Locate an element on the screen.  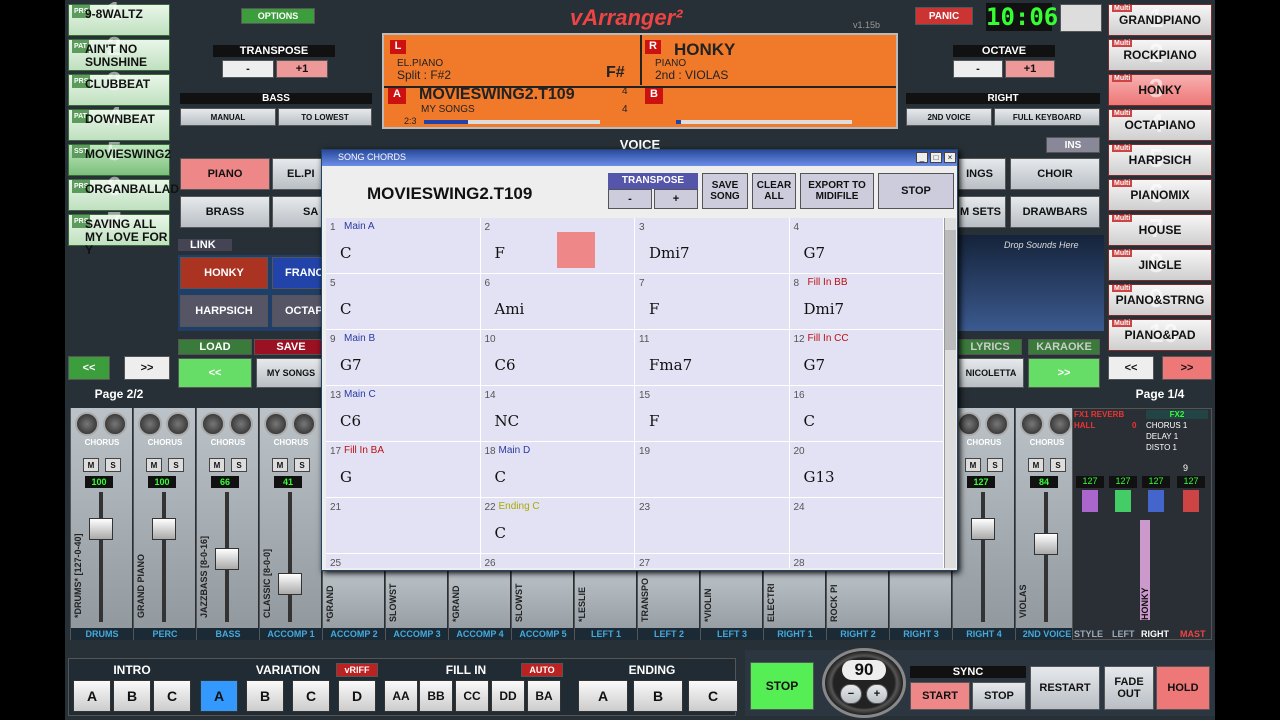
voice-sax-button: SA is located at coordinates (297, 212).